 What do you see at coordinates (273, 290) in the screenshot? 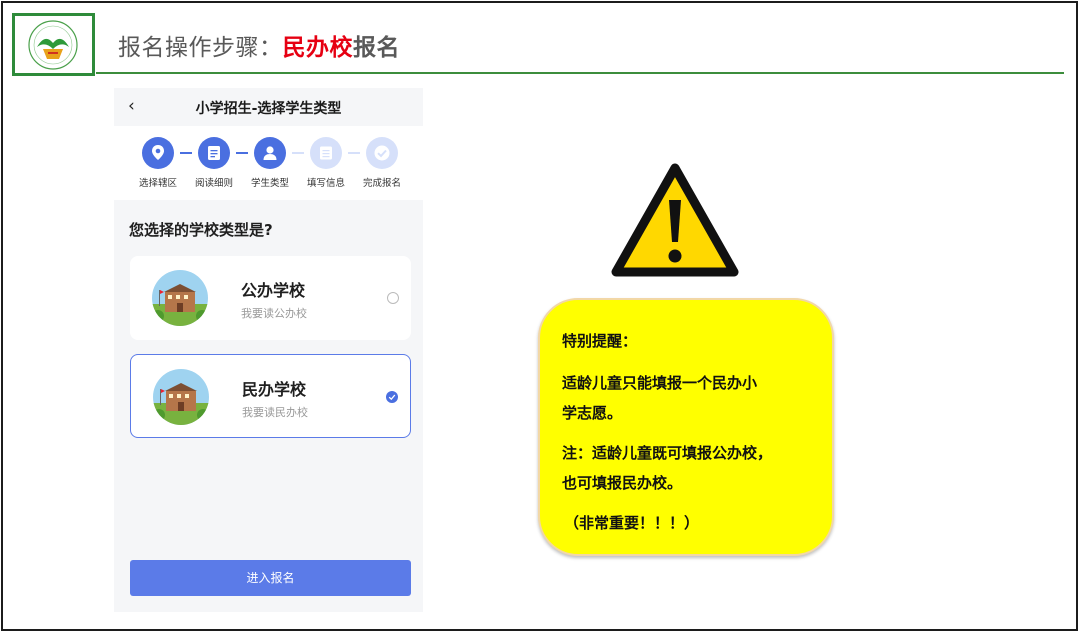
I see `option-title: 公办学校` at bounding box center [273, 290].